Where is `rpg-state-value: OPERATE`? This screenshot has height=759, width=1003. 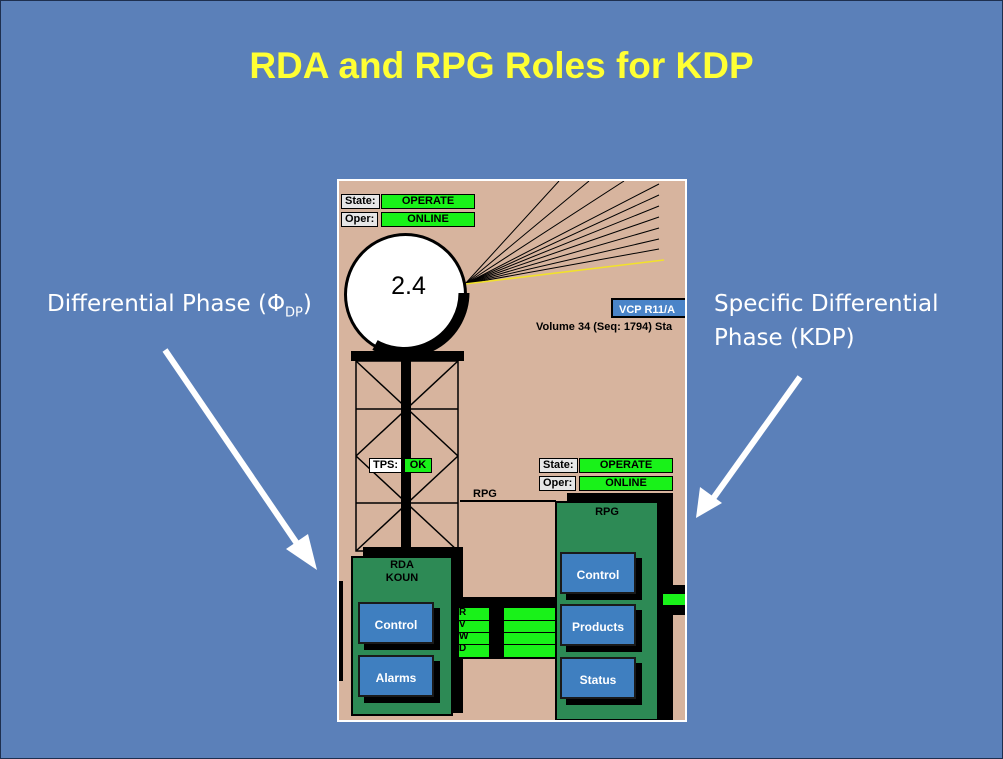
rpg-state-value: OPERATE is located at coordinates (626, 465).